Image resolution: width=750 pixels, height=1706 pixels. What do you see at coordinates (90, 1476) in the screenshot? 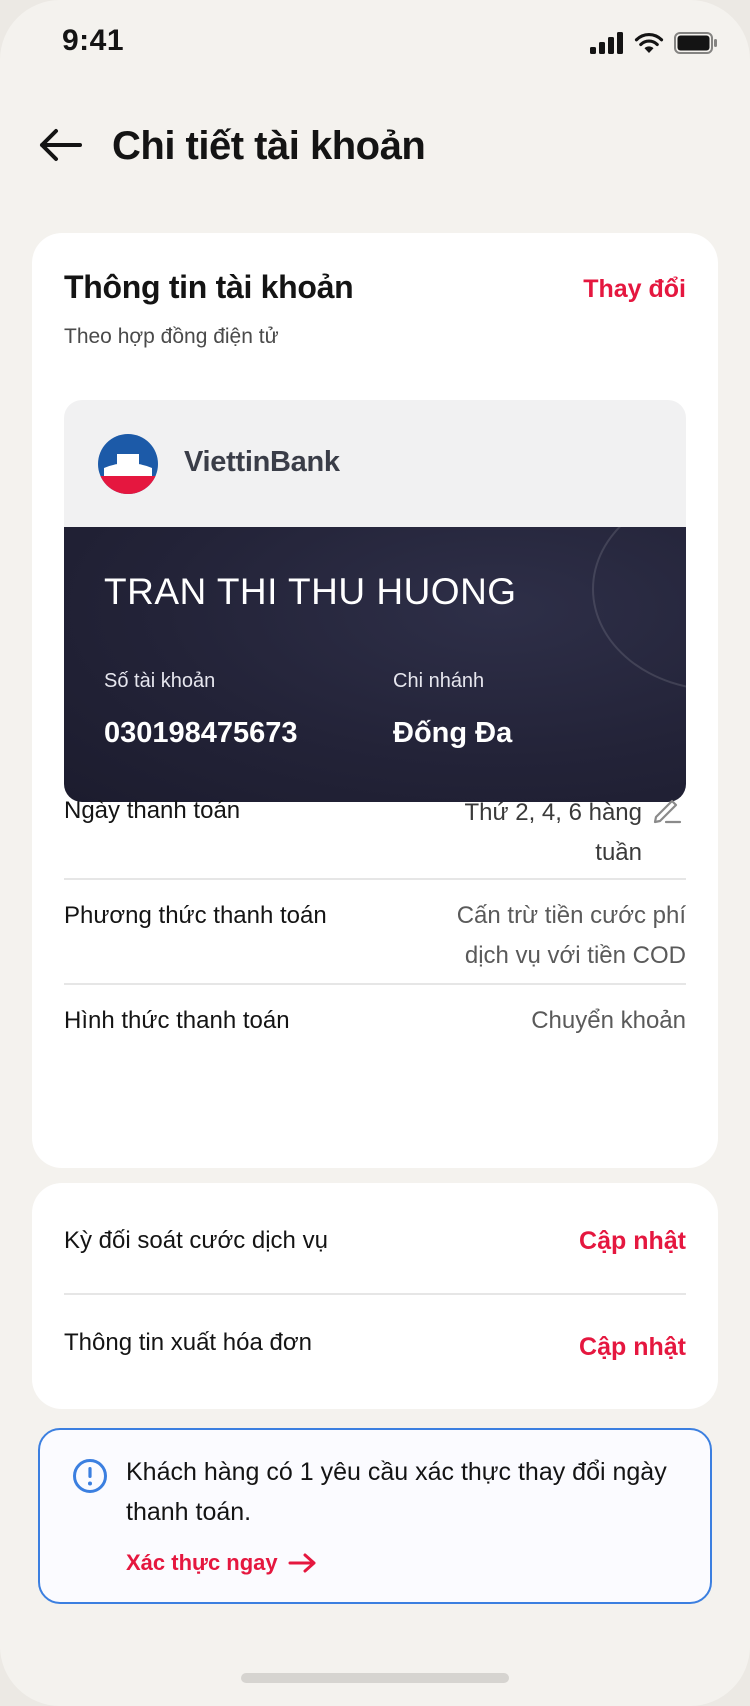
I see `info-icon` at bounding box center [90, 1476].